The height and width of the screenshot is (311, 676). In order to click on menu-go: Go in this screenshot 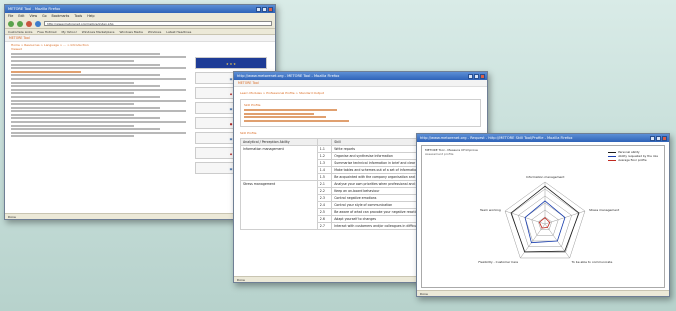, I will do `click(44, 16)`.